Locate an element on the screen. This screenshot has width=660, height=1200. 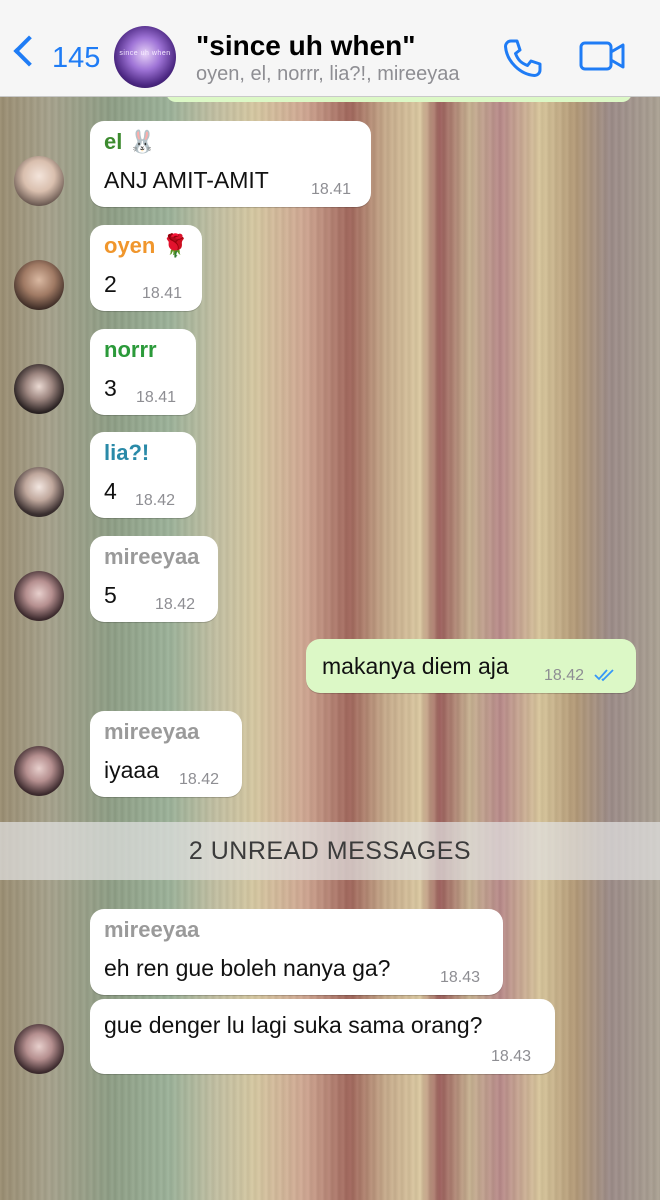
avatar-norrr is located at coordinates (39, 389).